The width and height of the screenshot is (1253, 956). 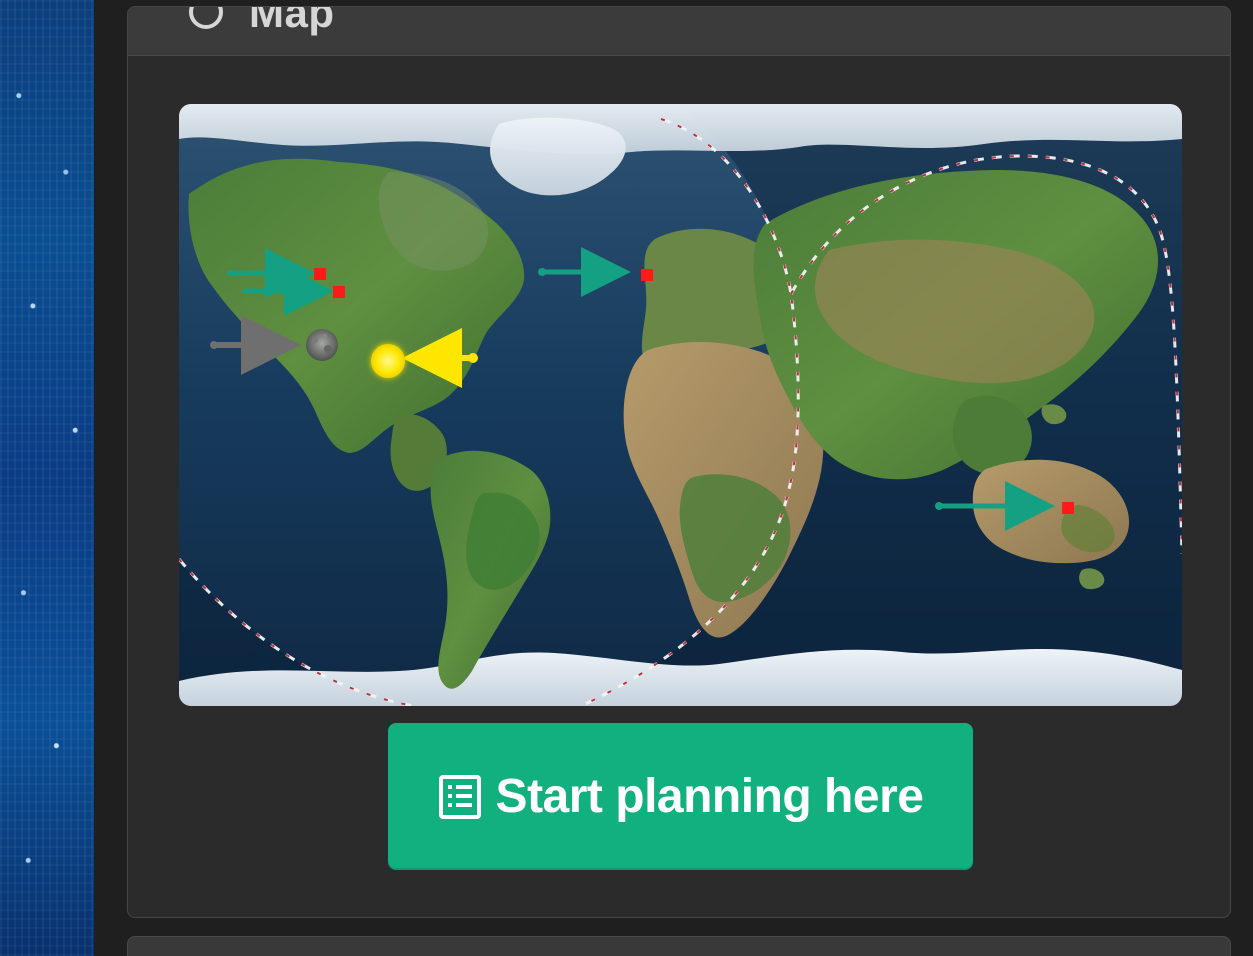 What do you see at coordinates (388, 361) in the screenshot?
I see `sun-icon` at bounding box center [388, 361].